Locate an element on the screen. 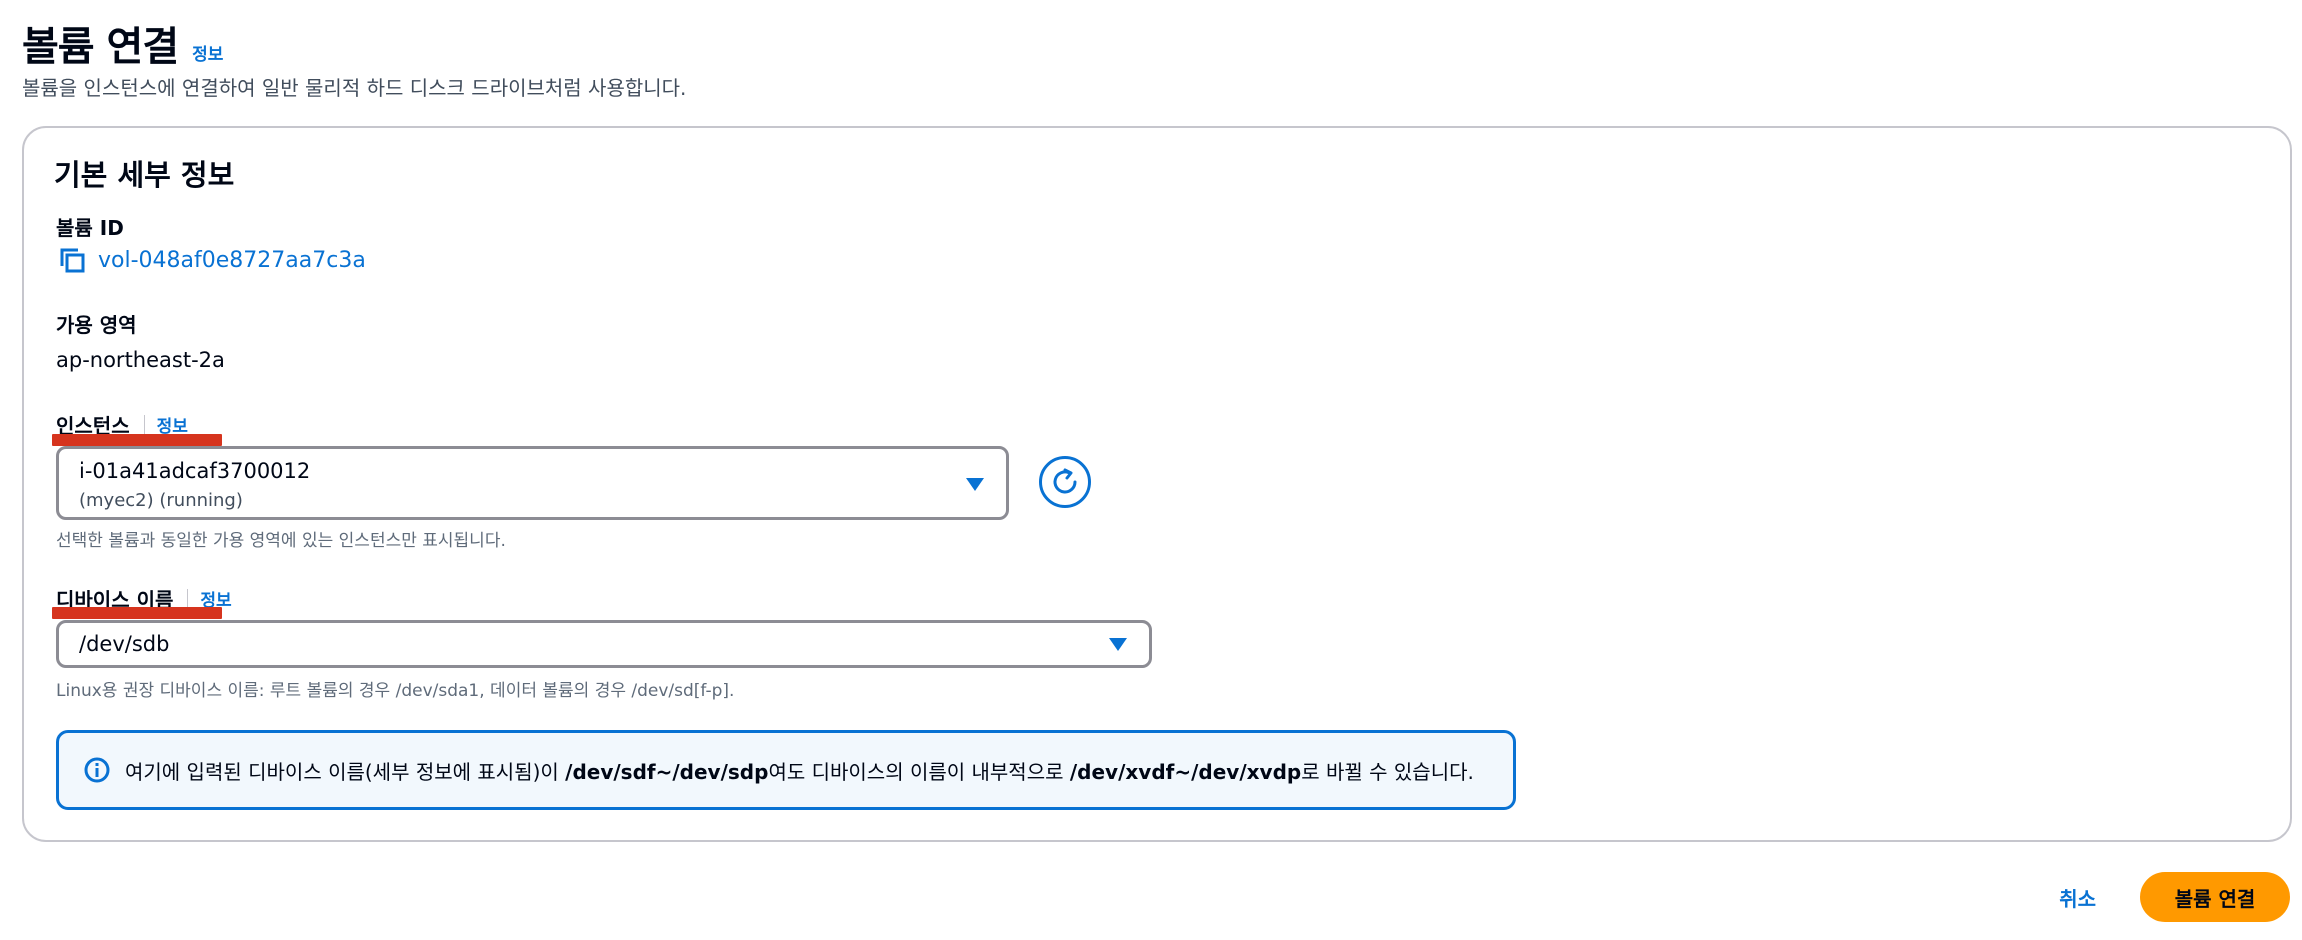  copy-icon is located at coordinates (72, 260).